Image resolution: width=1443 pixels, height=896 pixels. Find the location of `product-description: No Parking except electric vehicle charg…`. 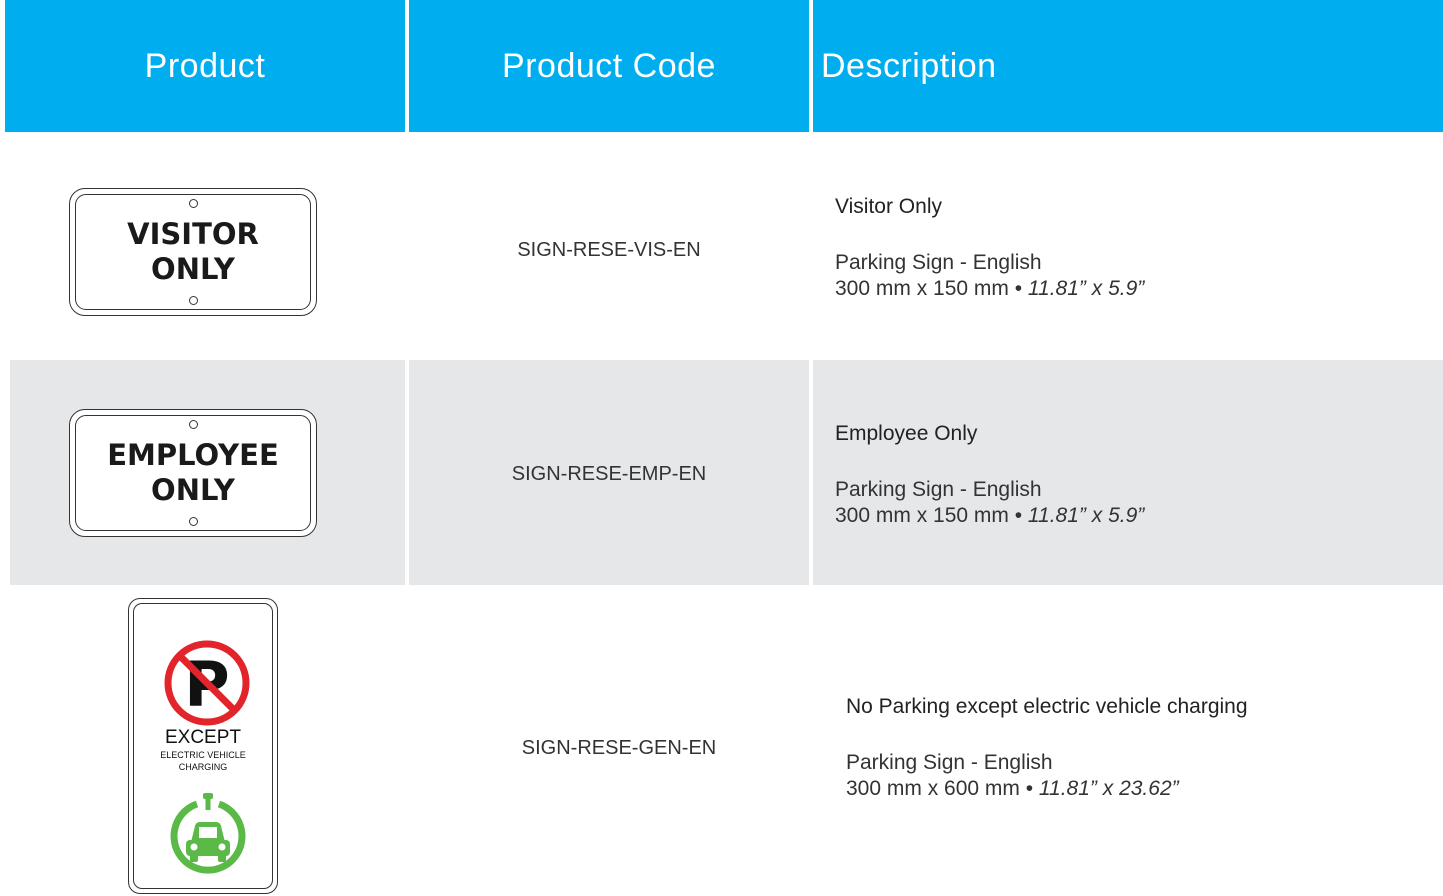

product-description: No Parking except electric vehicle charg… is located at coordinates (1047, 748).